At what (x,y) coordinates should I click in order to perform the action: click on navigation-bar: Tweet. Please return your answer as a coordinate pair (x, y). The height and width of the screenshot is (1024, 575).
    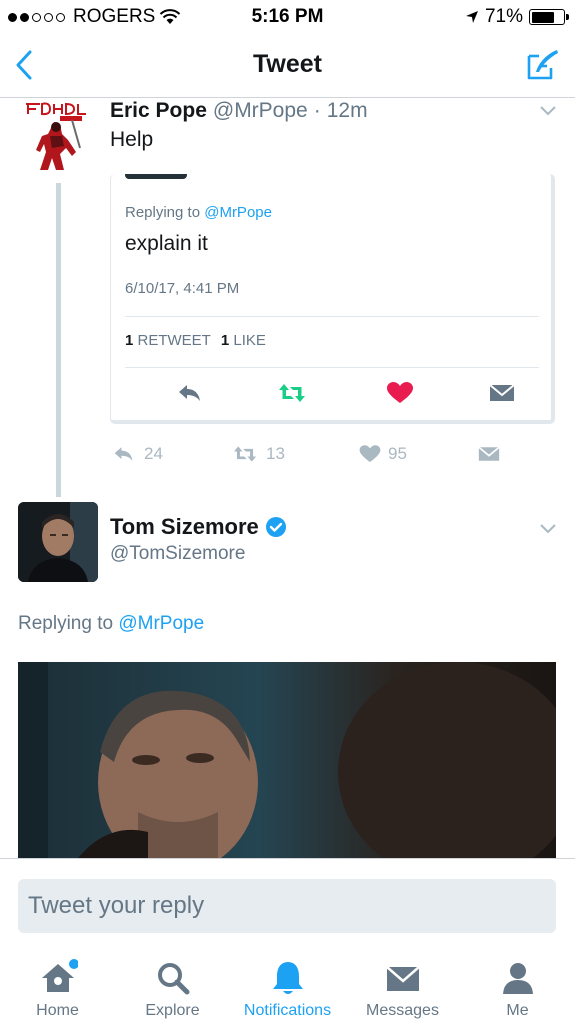
    Looking at the image, I should click on (287, 67).